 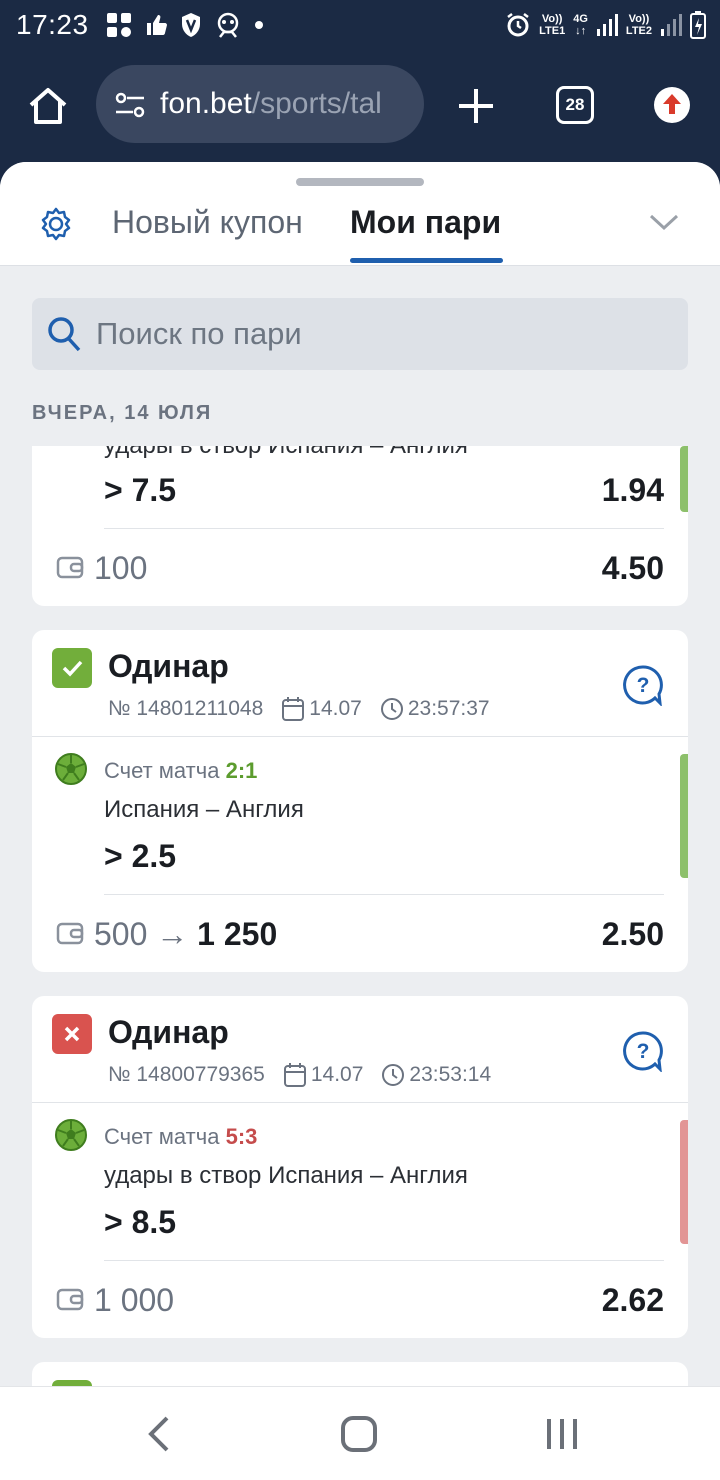 I want to click on stake-amount: 1 000, so click(x=134, y=1300).